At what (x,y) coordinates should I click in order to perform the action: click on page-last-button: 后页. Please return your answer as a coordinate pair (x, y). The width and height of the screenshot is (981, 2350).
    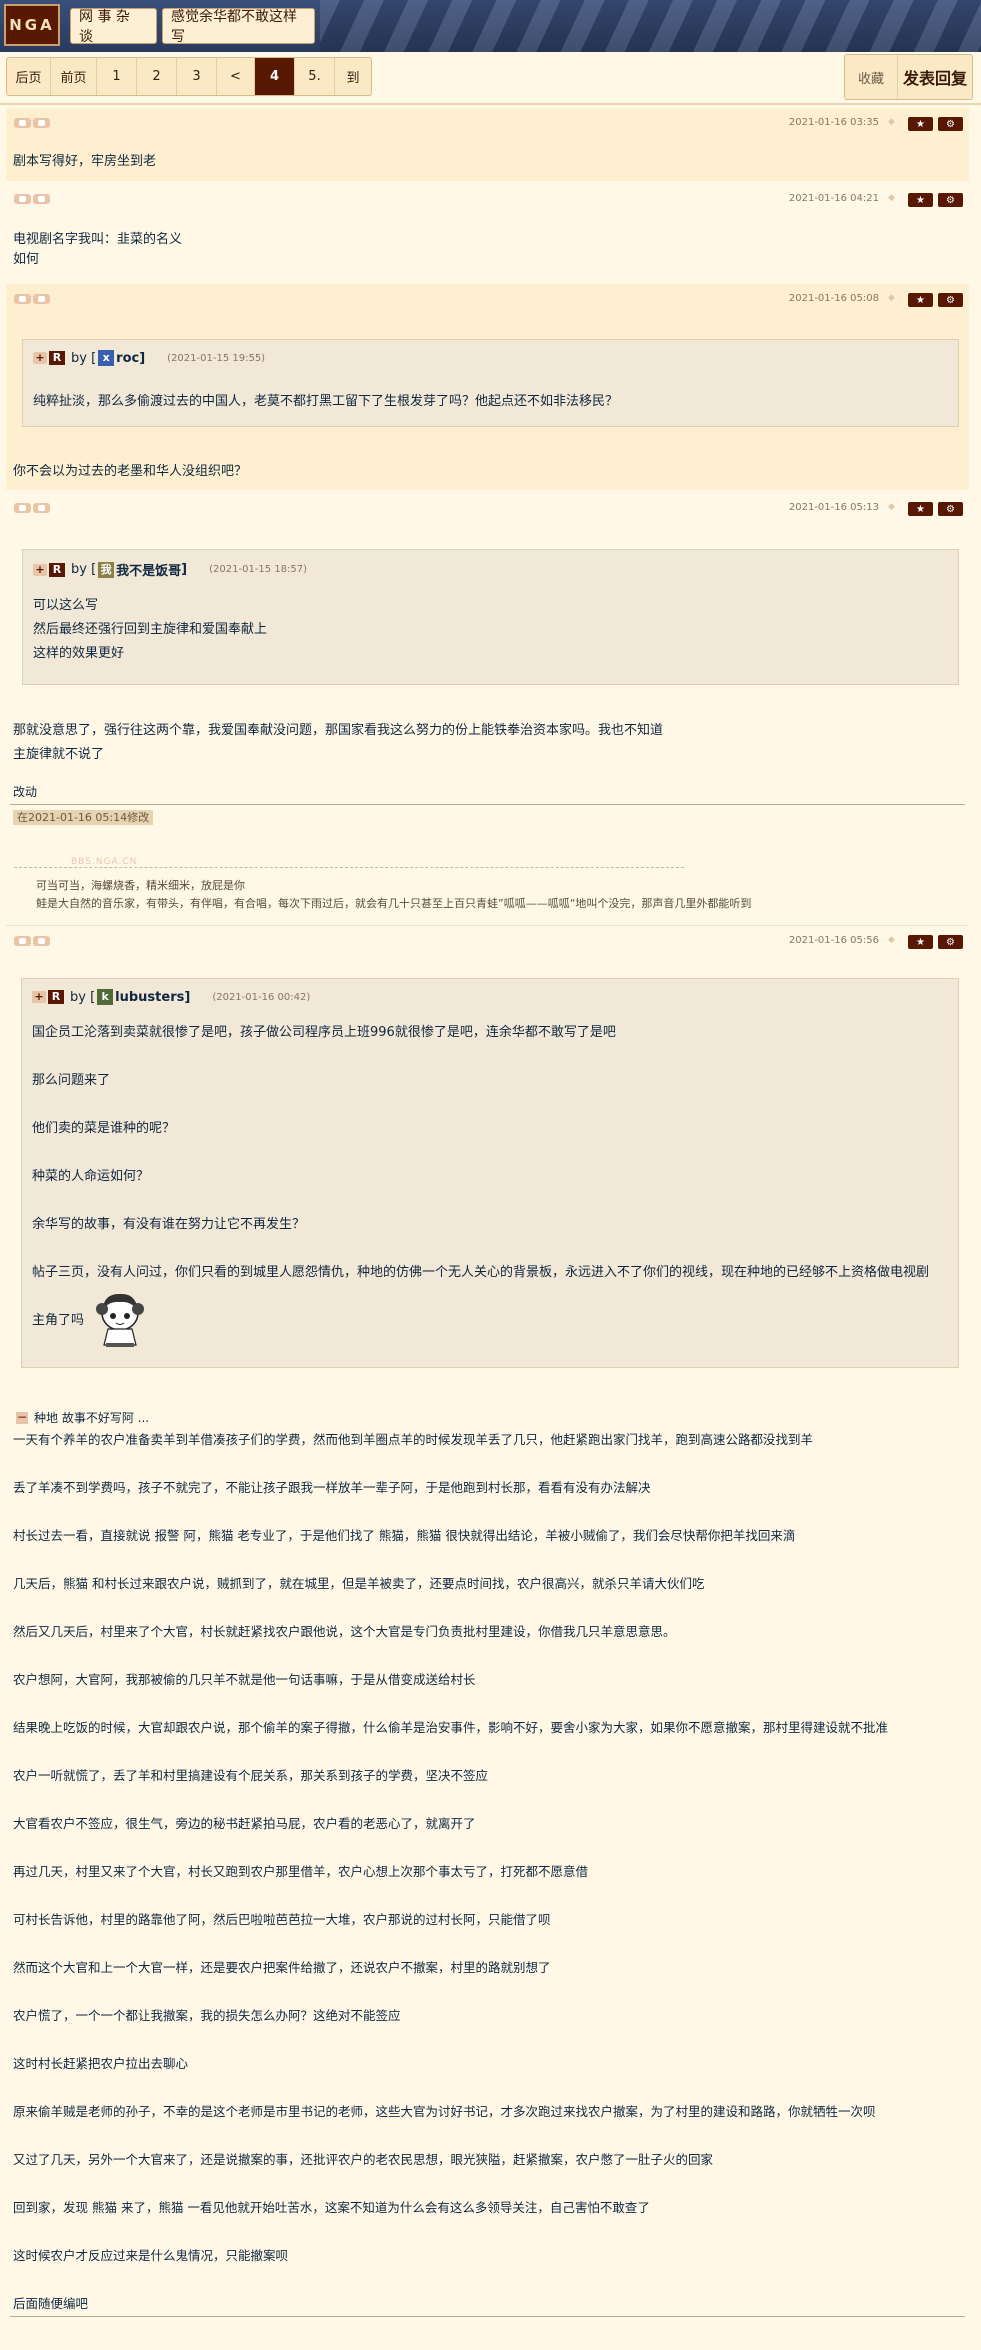
    Looking at the image, I should click on (29, 76).